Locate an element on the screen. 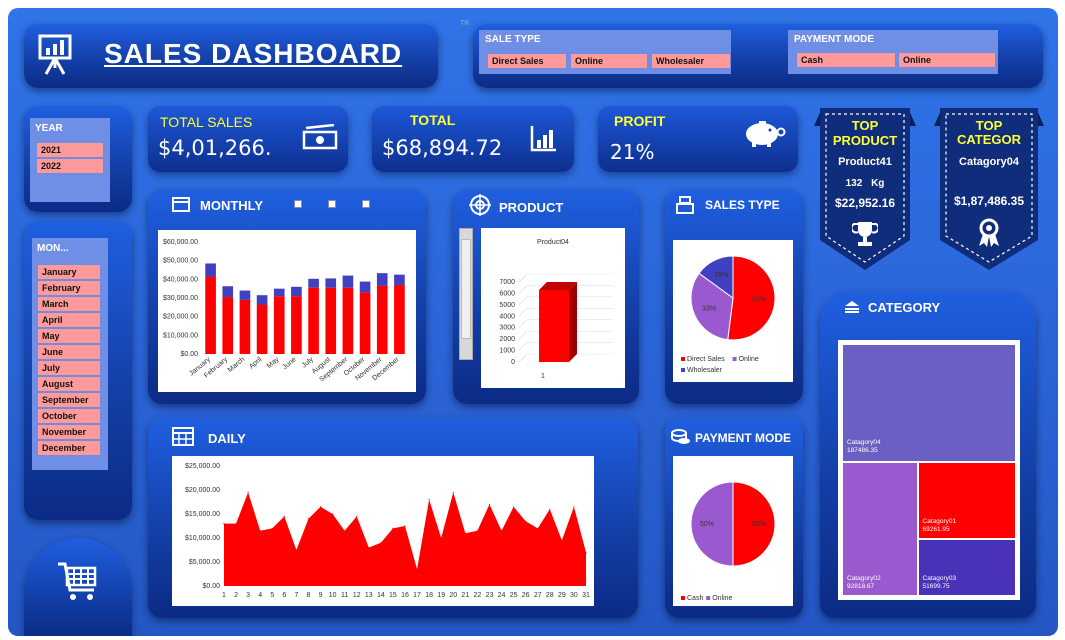 The image size is (1065, 640). product-slicer-scrollbar is located at coordinates (466, 294).